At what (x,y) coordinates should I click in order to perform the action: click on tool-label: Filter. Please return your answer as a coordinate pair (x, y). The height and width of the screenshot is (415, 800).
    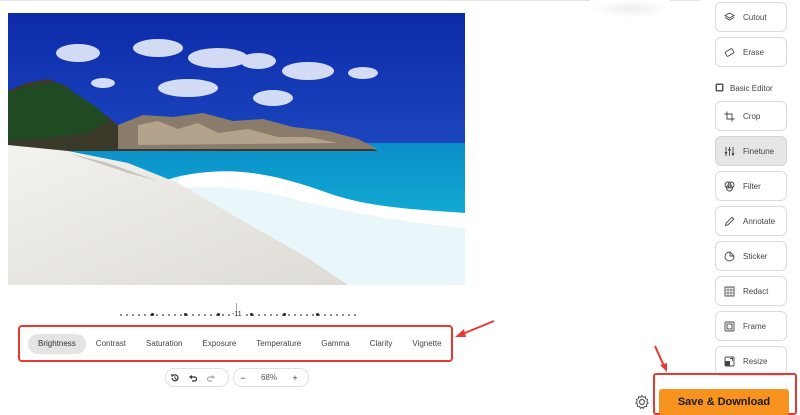
    Looking at the image, I should click on (752, 186).